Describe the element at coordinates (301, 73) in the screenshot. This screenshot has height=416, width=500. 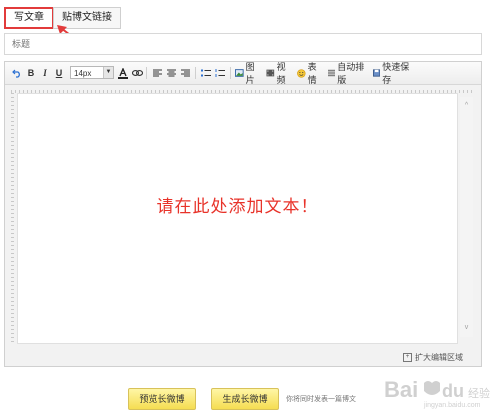
I see `smiley-icon` at that location.